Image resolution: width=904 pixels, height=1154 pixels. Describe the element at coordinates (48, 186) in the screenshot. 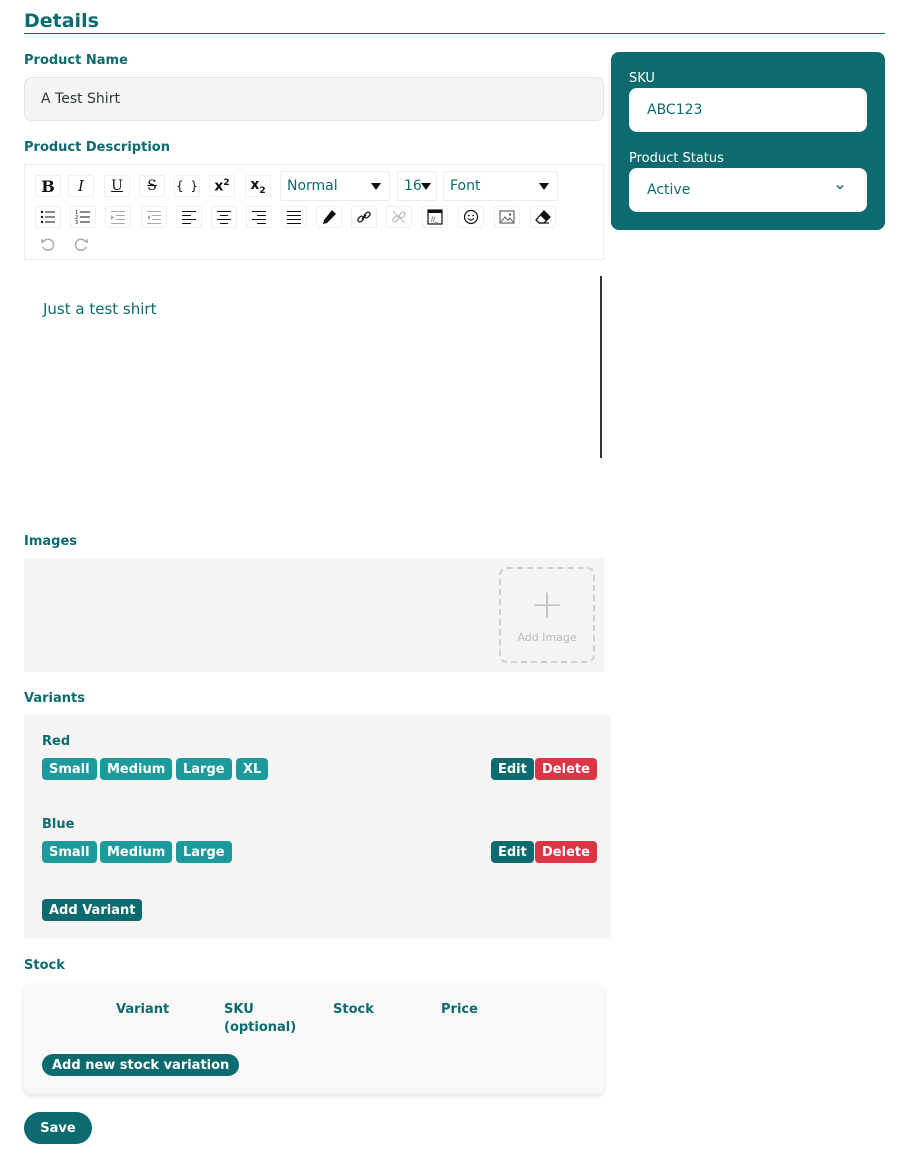

I see `bold-icon: B` at that location.